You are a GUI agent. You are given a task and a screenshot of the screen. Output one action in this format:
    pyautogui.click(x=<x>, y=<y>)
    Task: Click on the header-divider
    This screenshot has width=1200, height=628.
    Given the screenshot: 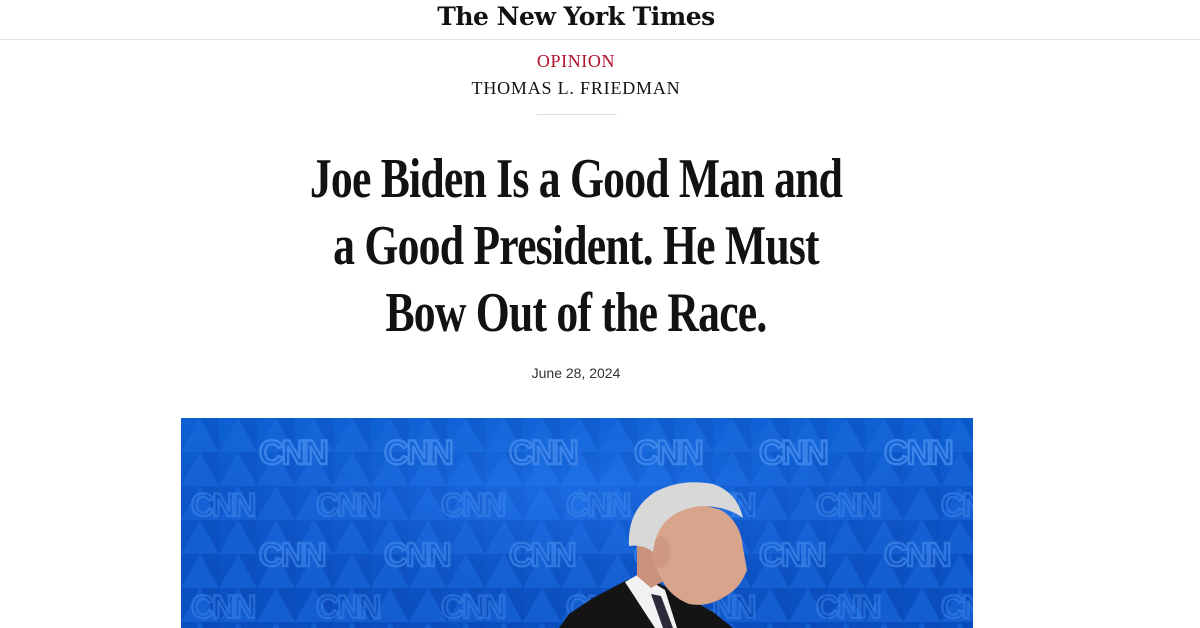 What is the action you would take?
    pyautogui.click(x=577, y=114)
    